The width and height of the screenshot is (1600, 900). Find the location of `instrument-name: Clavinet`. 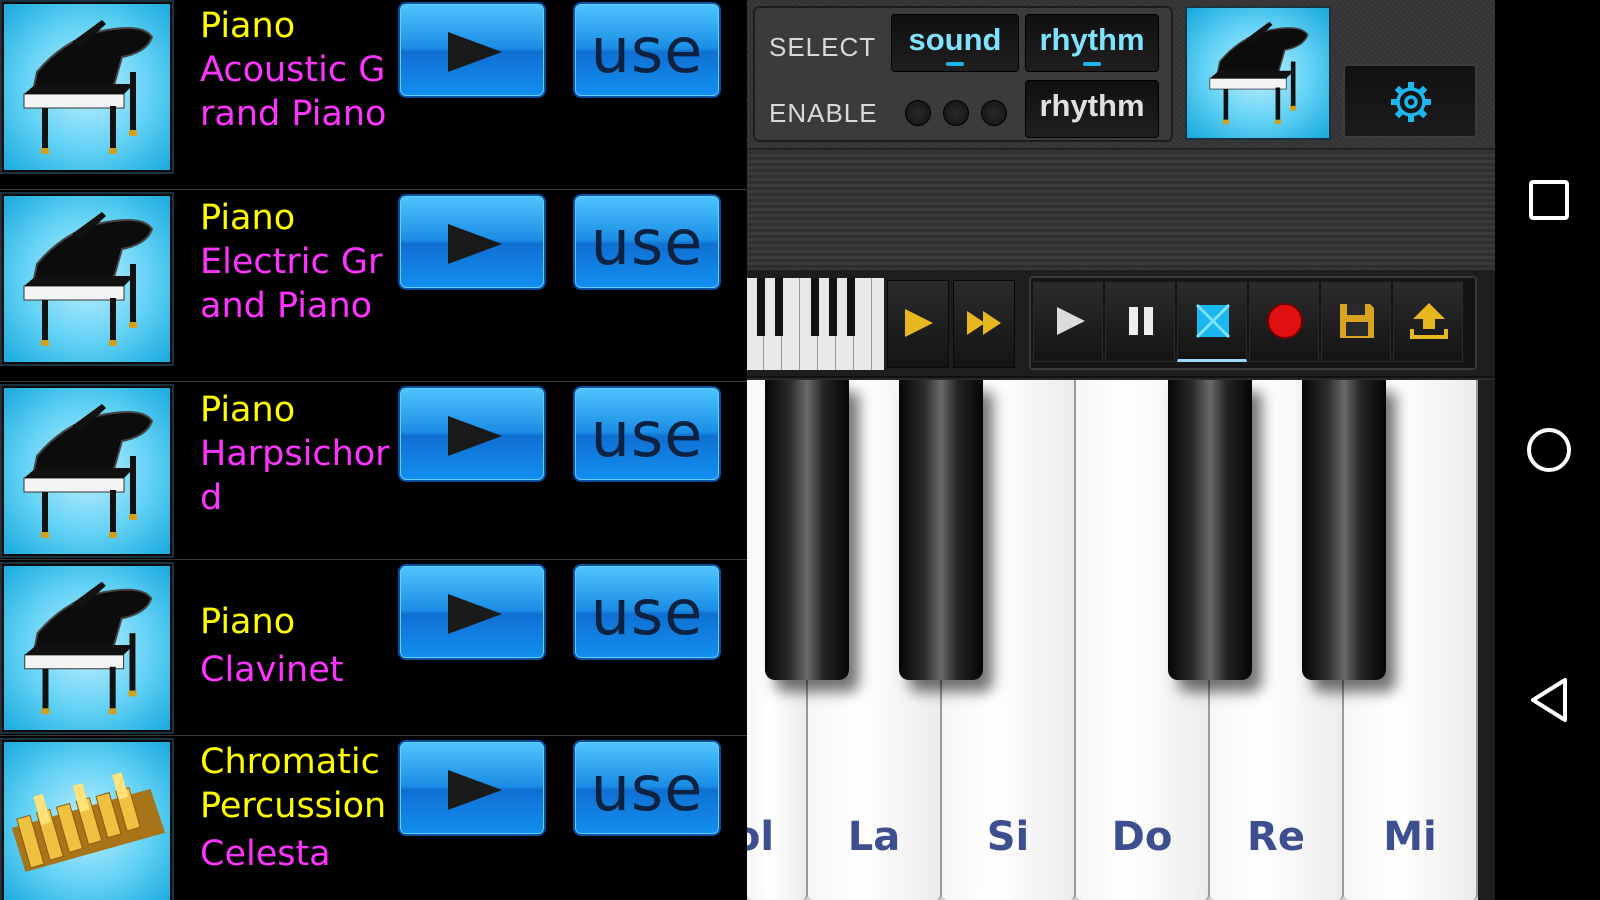

instrument-name: Clavinet is located at coordinates (272, 670).